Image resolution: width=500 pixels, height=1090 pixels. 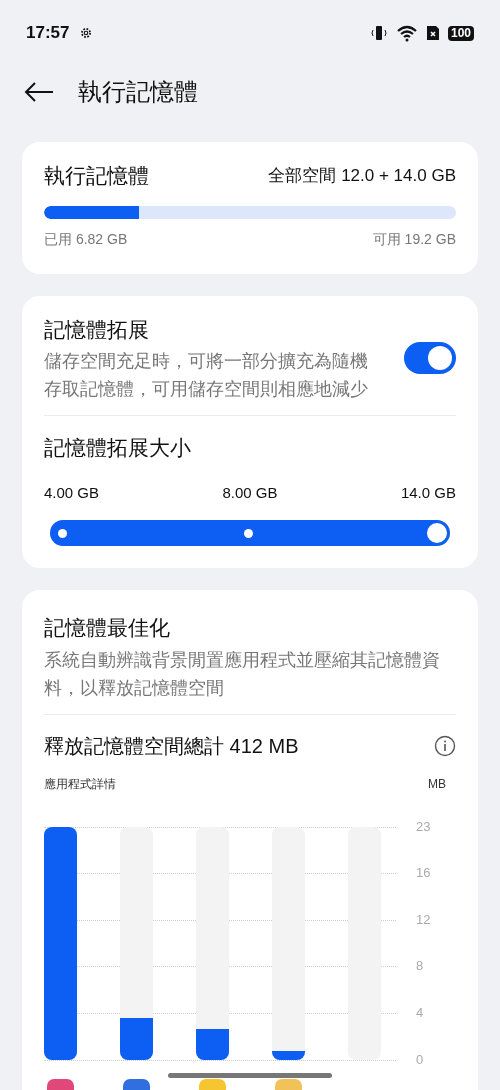 I want to click on wifi-icon, so click(x=406, y=33).